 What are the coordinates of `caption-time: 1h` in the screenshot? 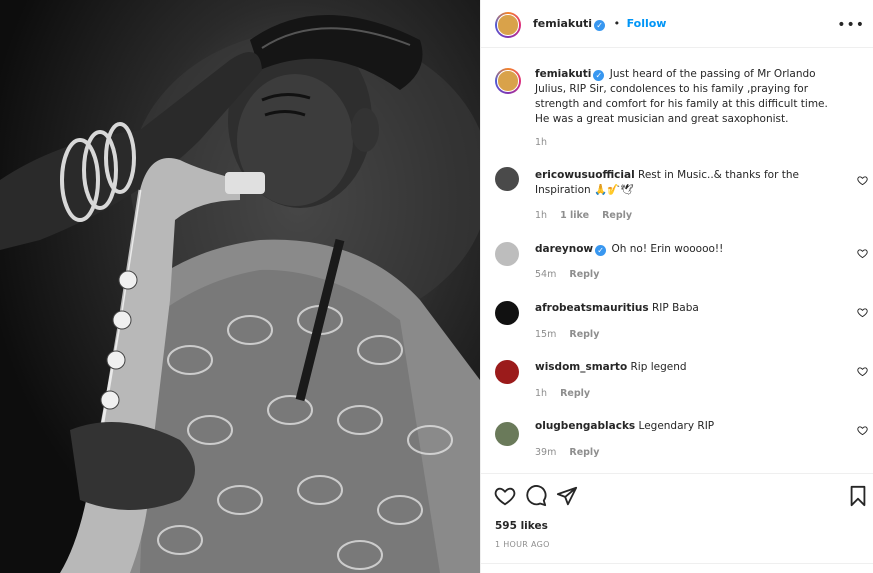 It's located at (541, 142).